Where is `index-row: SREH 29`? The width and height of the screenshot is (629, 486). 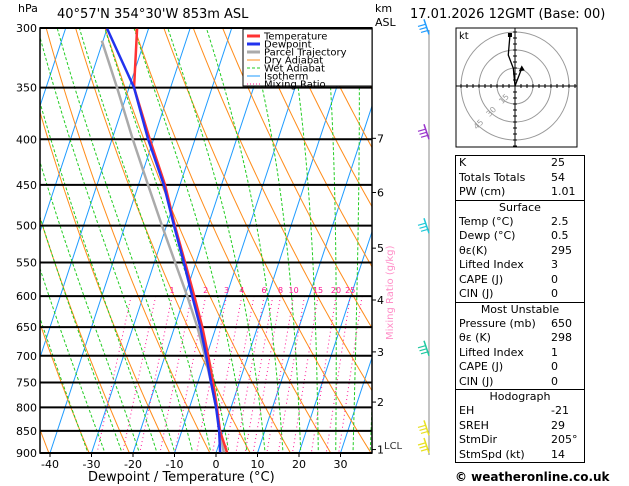 index-row: SREH 29 is located at coordinates (520, 426).